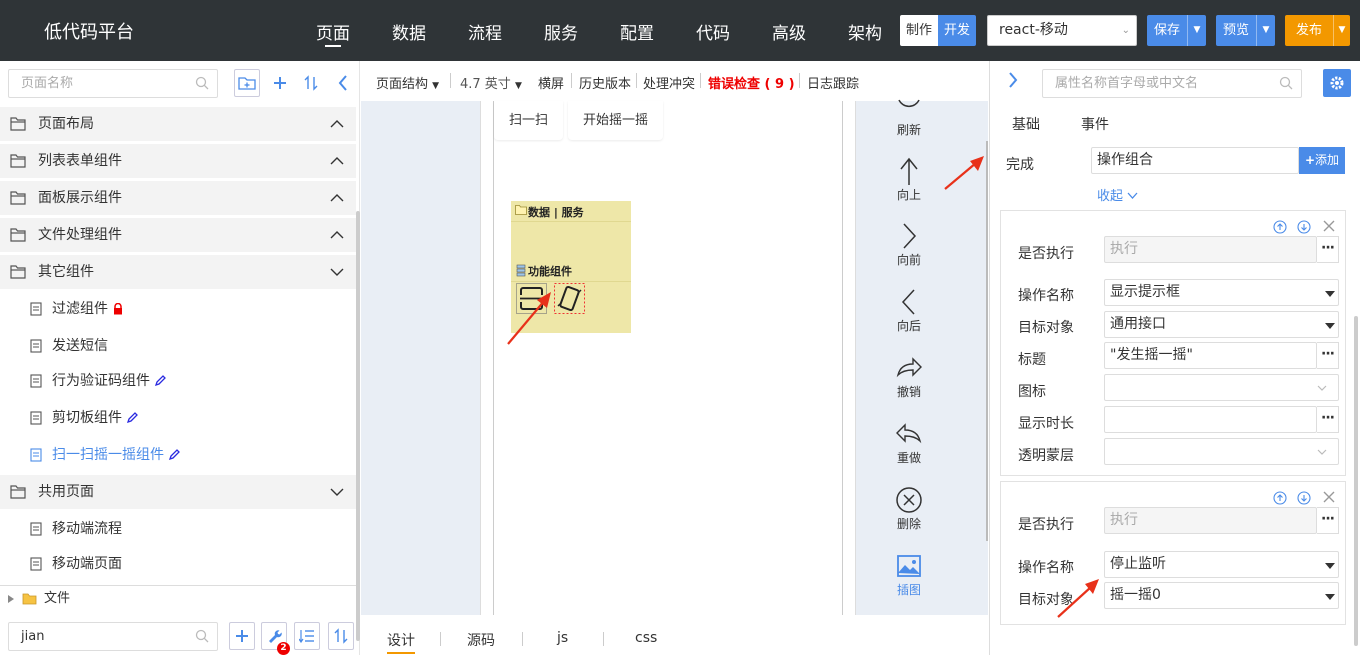 Image resolution: width=1360 pixels, height=655 pixels. I want to click on scan-button: 扫一扫, so click(529, 120).